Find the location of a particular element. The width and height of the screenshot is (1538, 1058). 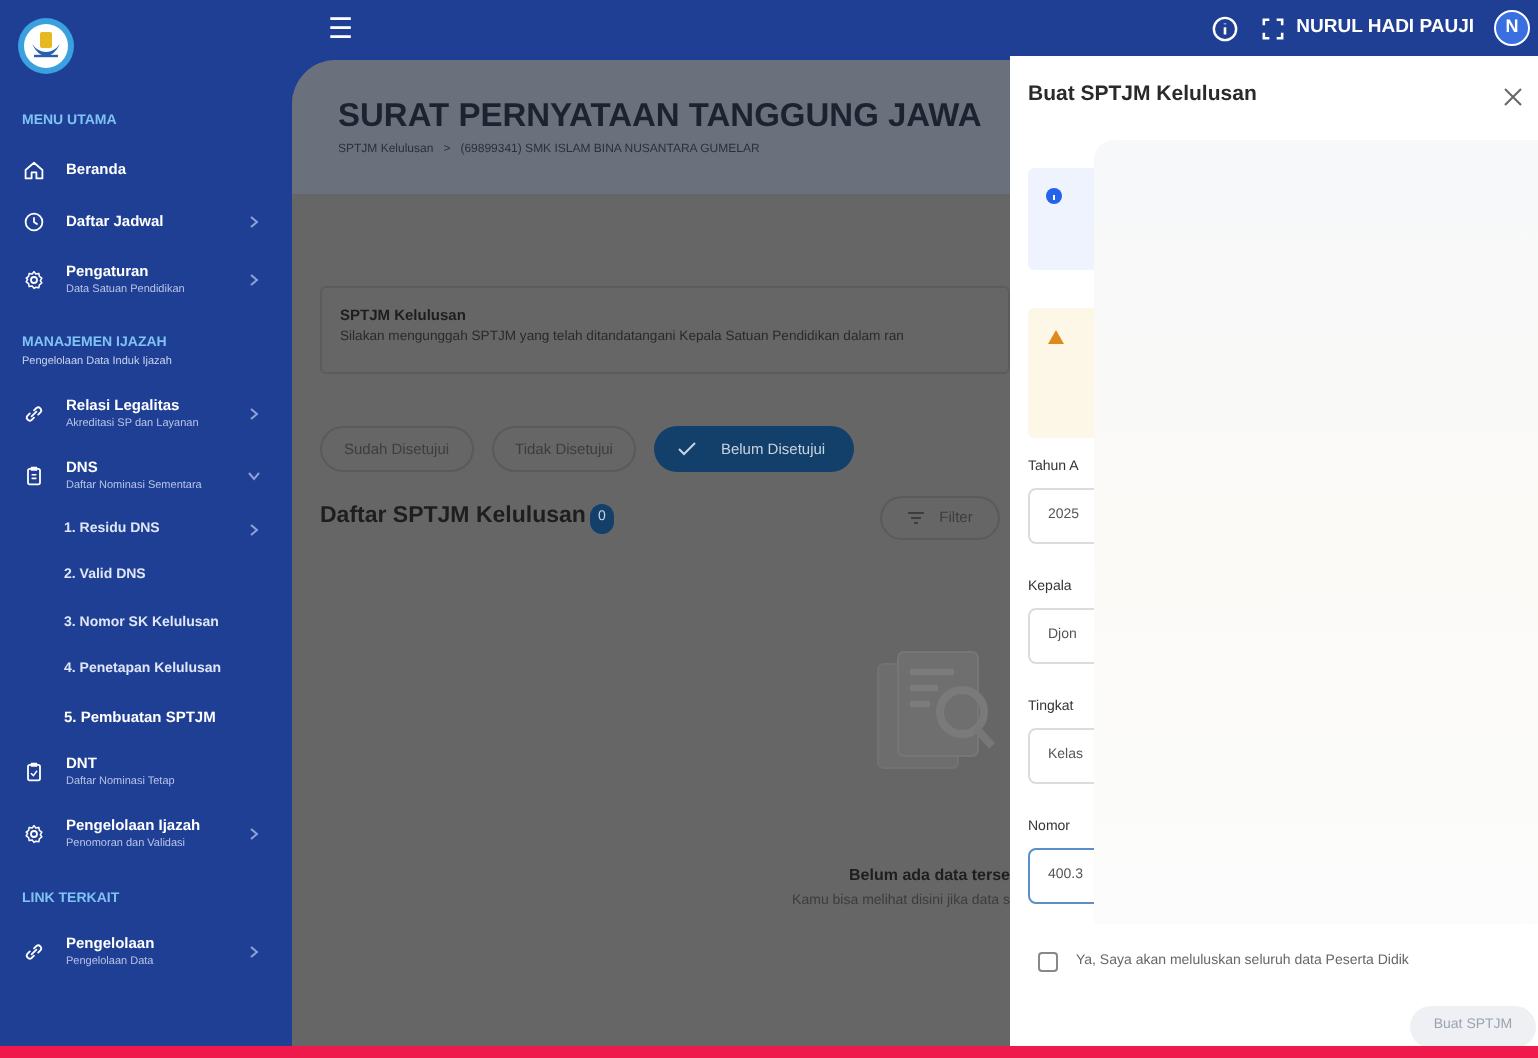

menu-button: ☰ is located at coordinates (341, 28).